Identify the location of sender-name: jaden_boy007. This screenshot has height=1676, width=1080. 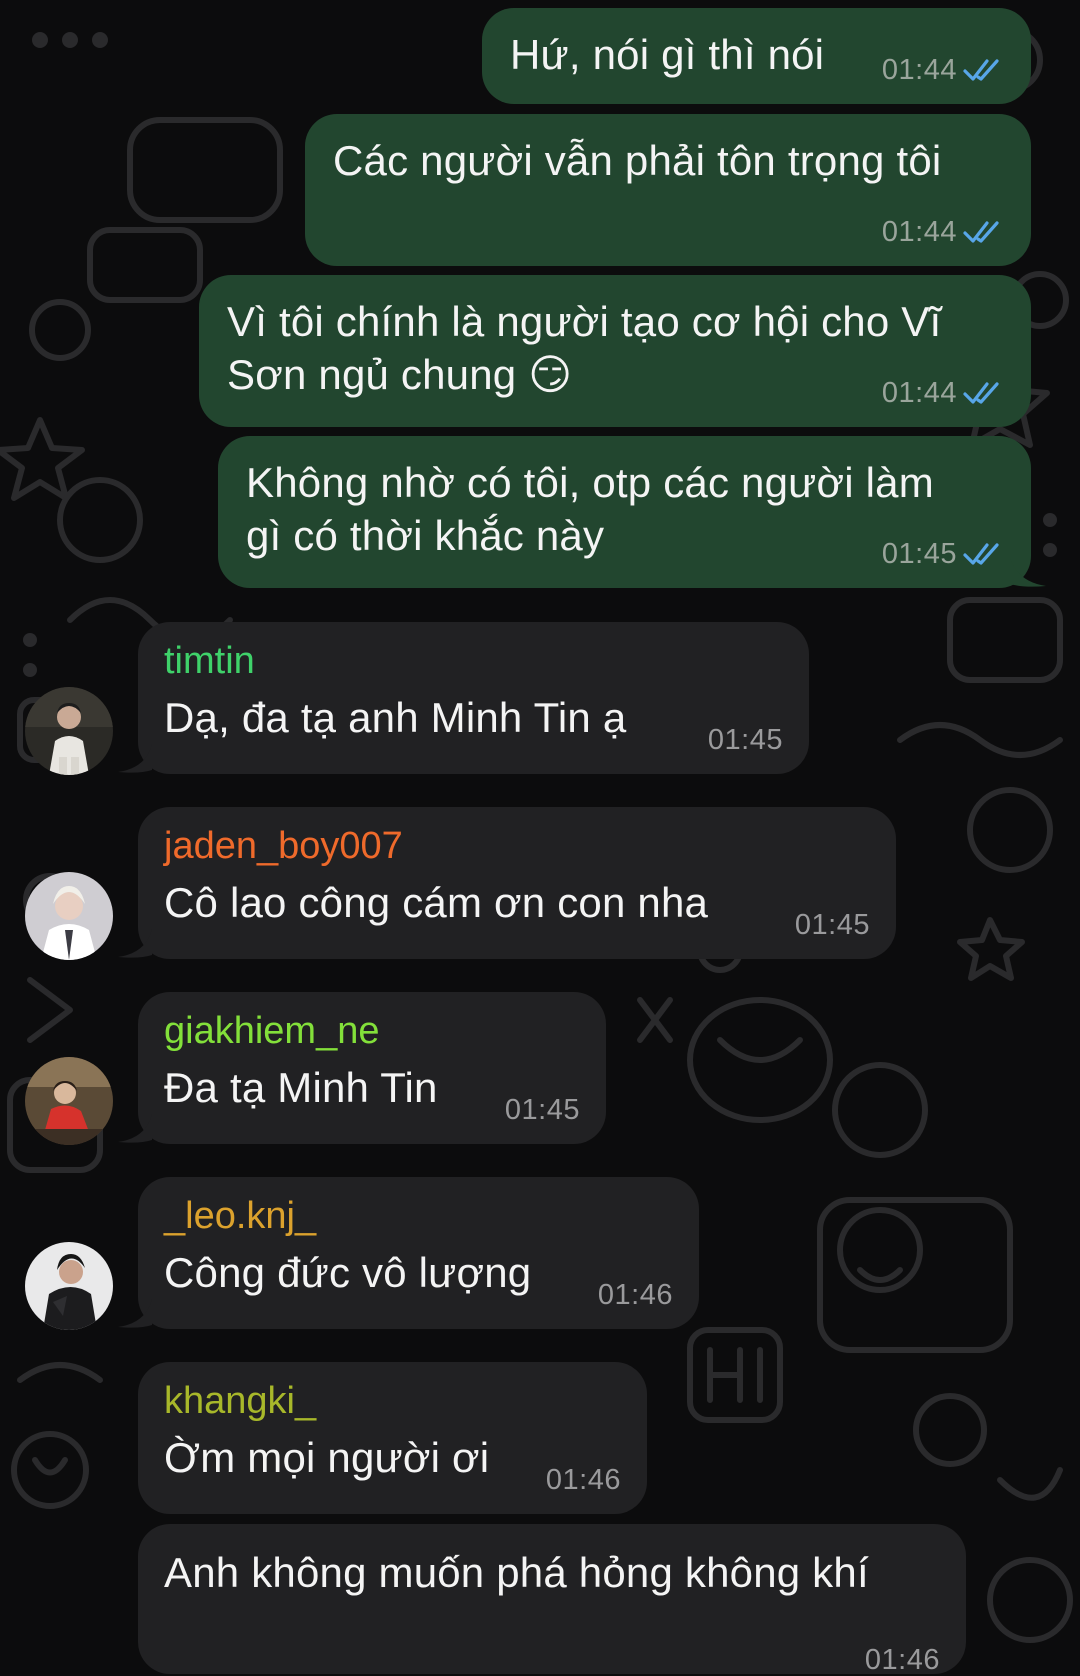
(515, 846).